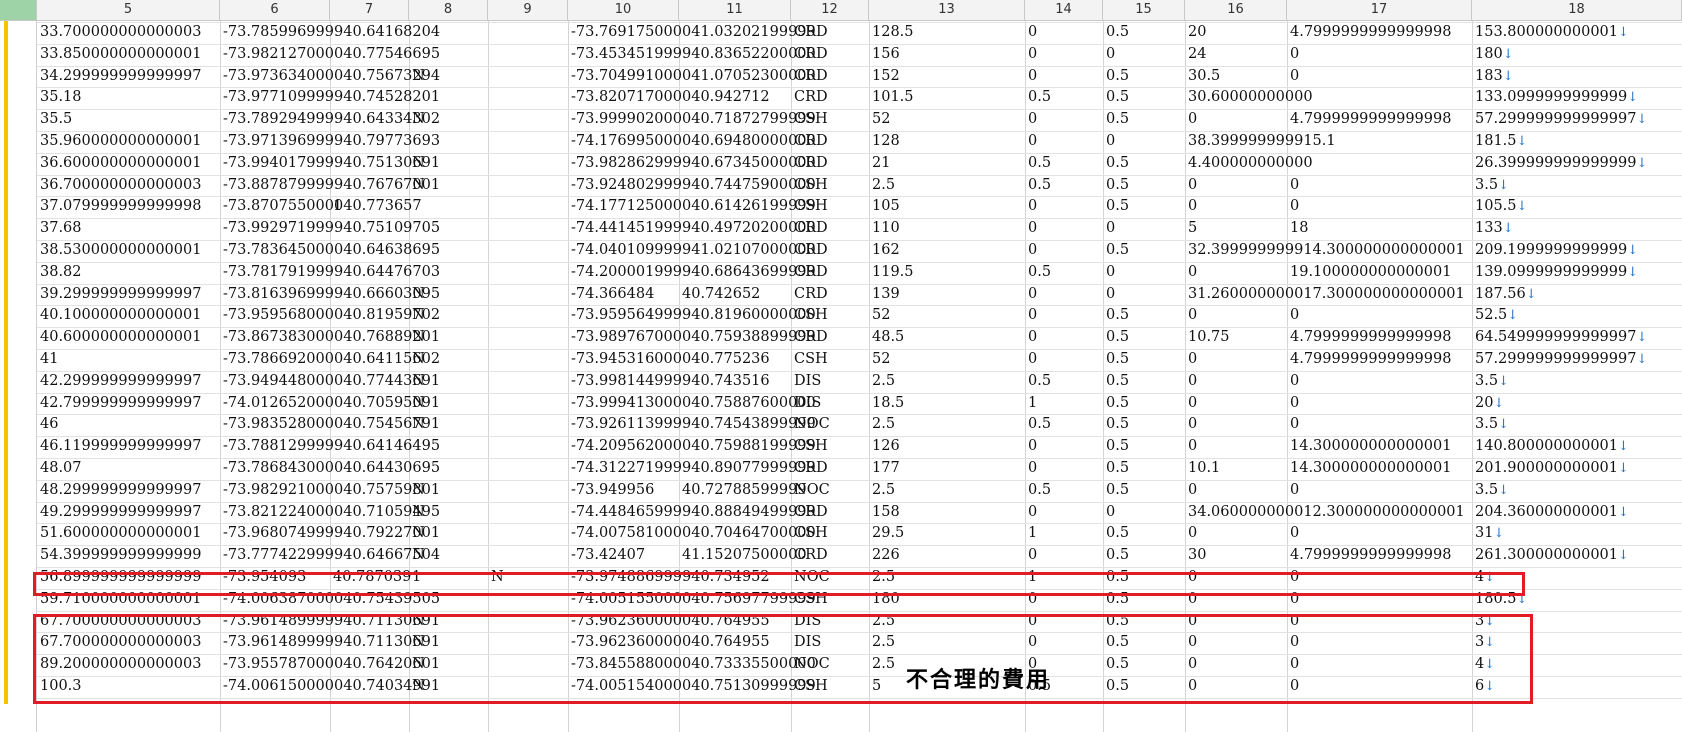  What do you see at coordinates (1031, 76) in the screenshot?
I see `cell-r3-c14: 0` at bounding box center [1031, 76].